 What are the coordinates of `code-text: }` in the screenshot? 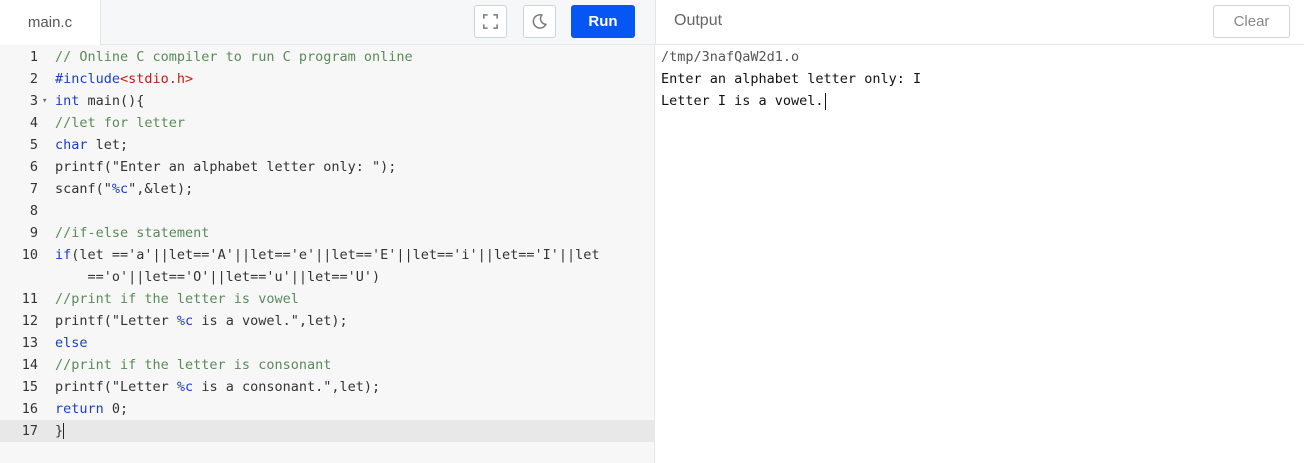 It's located at (60, 431).